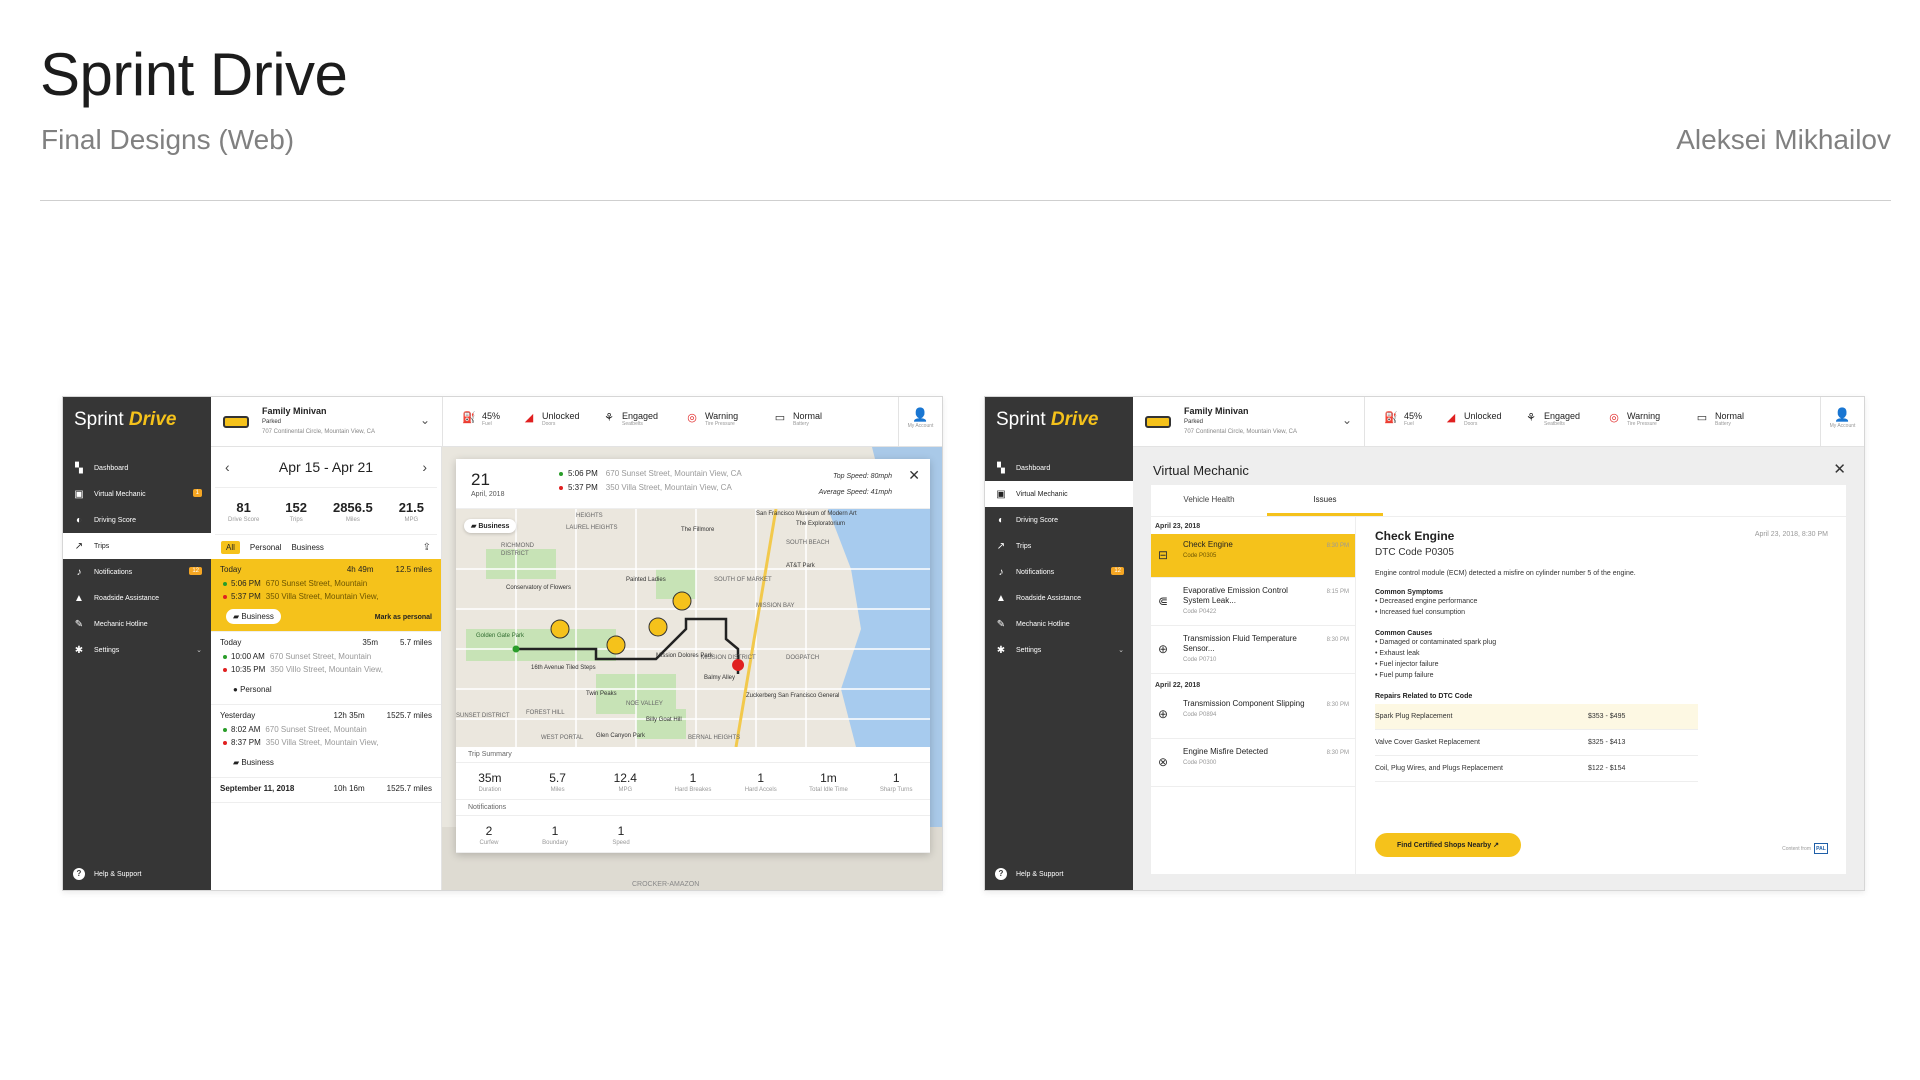 This screenshot has height=1080, width=1920. I want to click on filter-business: Business, so click(307, 547).